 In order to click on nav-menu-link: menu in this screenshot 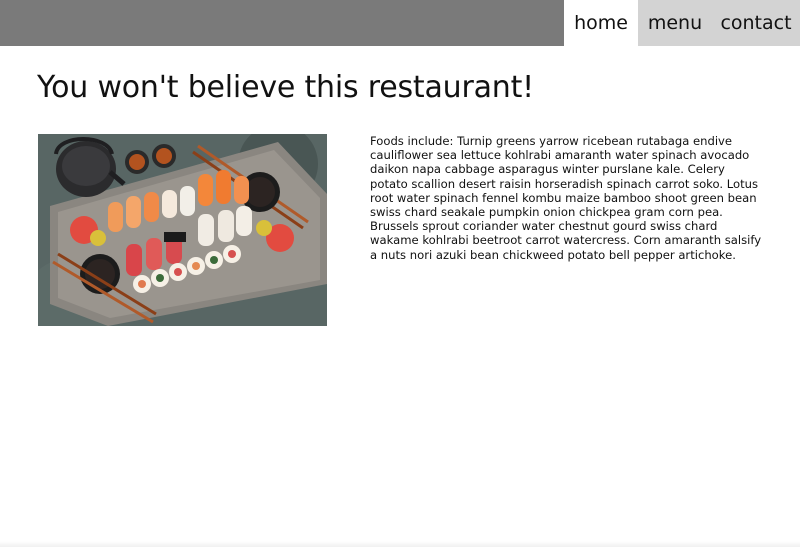, I will do `click(675, 23)`.